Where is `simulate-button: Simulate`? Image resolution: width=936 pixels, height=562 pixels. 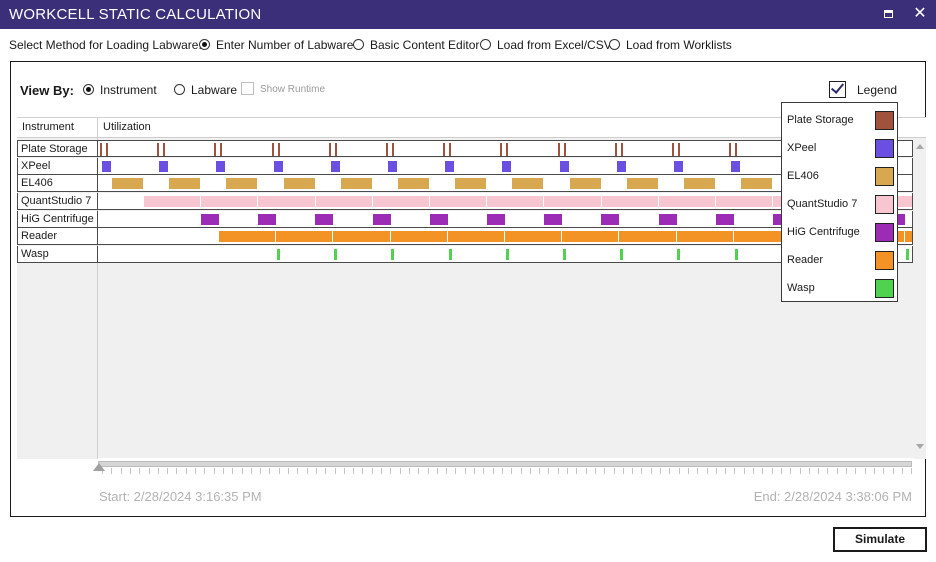 simulate-button: Simulate is located at coordinates (880, 539).